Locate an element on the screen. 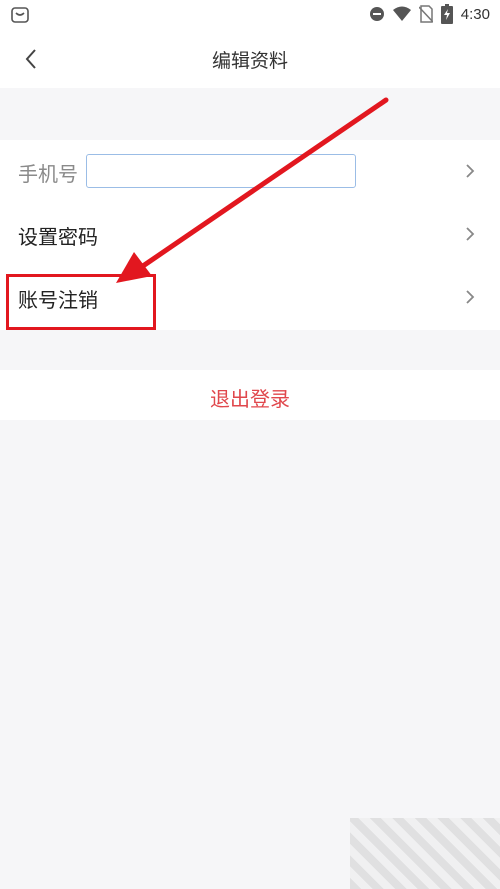 This screenshot has width=500, height=889. set-password-label: 设置密码 is located at coordinates (58, 237).